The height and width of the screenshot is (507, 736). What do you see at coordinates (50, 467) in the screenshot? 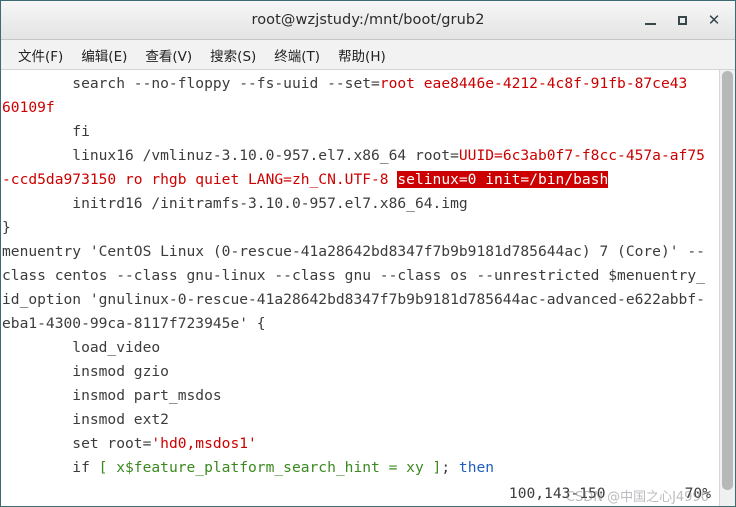
I see `terminal-text-span: if` at bounding box center [50, 467].